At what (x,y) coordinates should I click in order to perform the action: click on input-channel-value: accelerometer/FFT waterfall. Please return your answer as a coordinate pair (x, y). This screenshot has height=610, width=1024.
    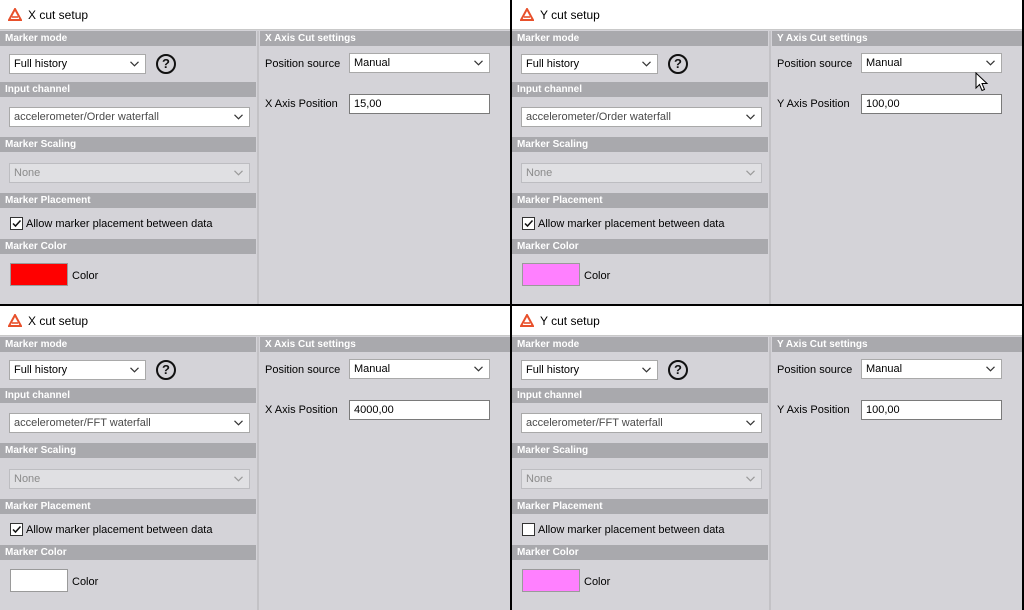
    Looking at the image, I should click on (82, 423).